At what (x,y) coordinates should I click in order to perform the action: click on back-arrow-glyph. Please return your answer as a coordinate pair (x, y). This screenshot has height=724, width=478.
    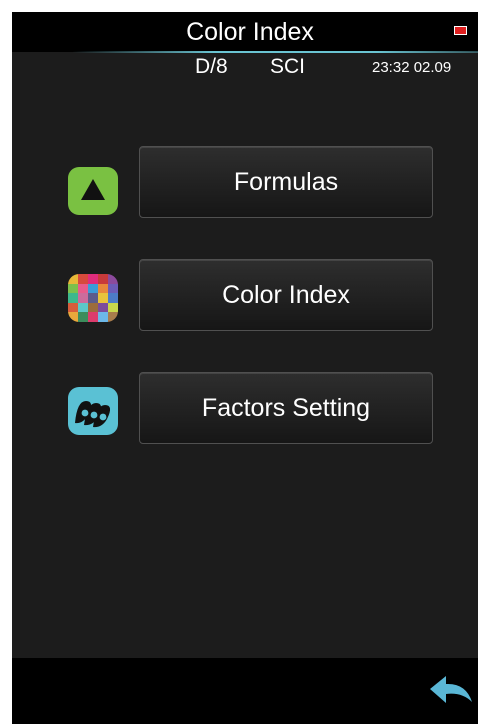
    Looking at the image, I should click on (451, 689).